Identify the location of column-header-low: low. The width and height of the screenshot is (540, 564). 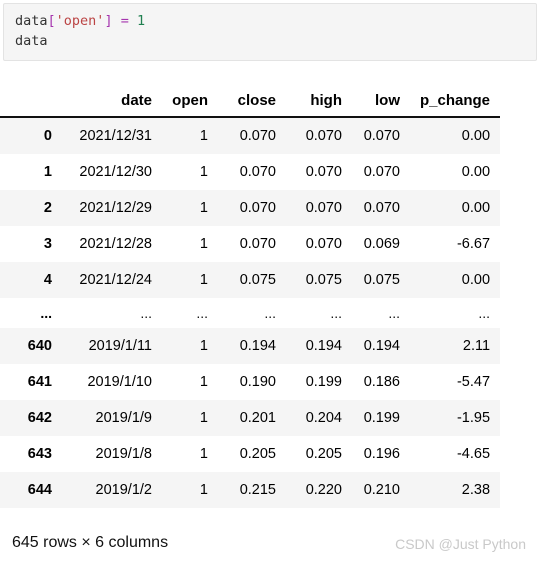
(381, 103).